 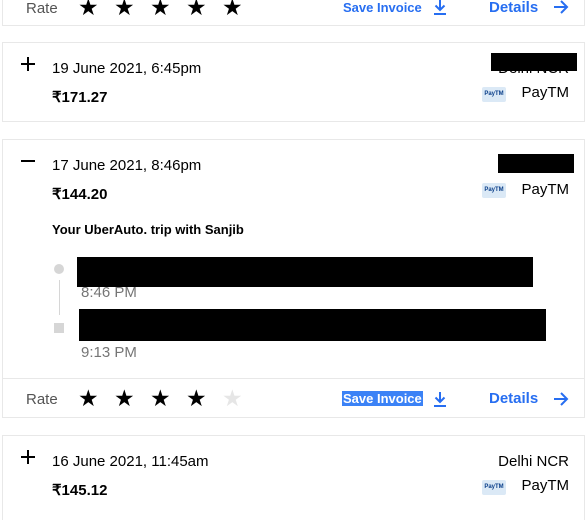 I want to click on trip-description: Your UberAuto. trip with Sanjib, so click(x=148, y=229).